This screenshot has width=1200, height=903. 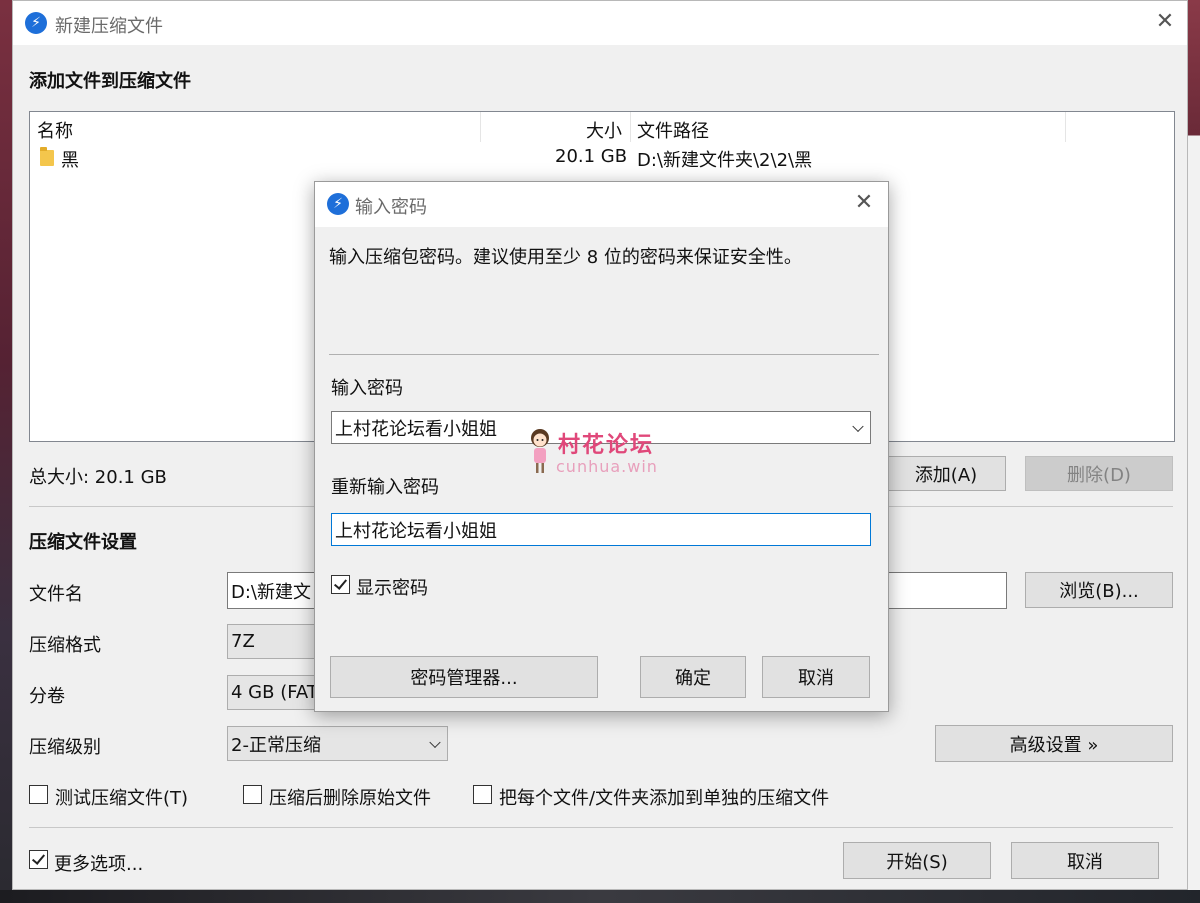 I want to click on delete-button: 删除(D), so click(x=1099, y=473).